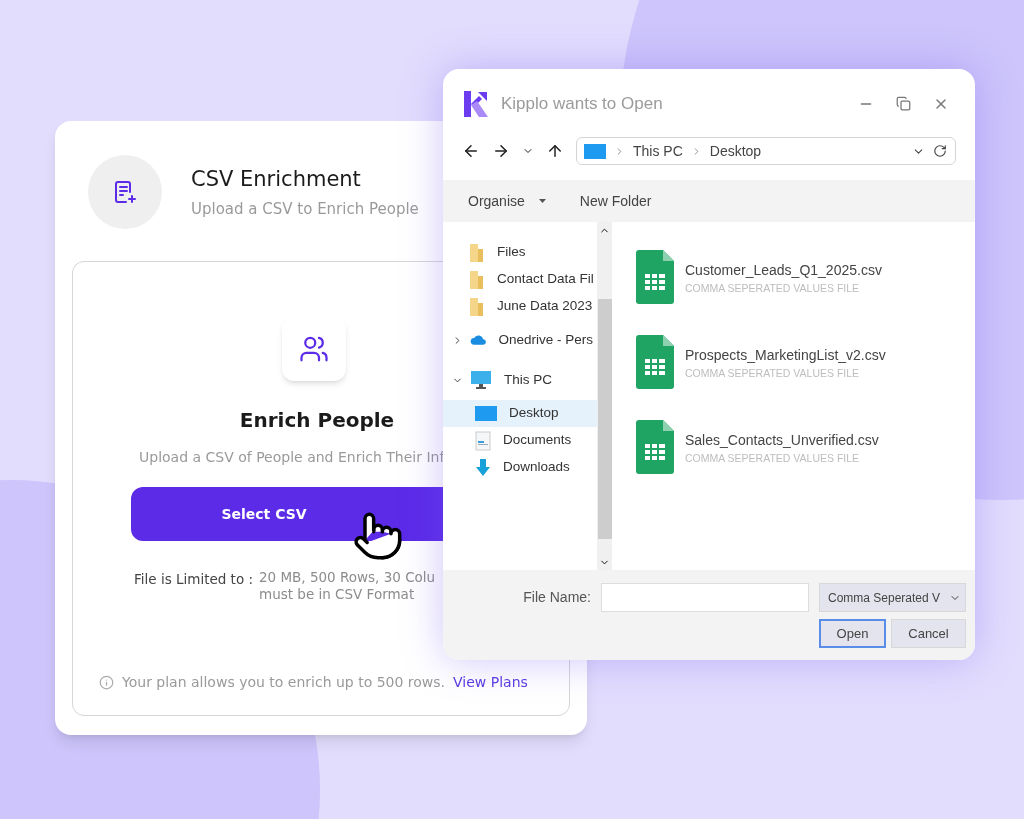  I want to click on file-name: Prospects_MarketingList_v2.csv, so click(785, 355).